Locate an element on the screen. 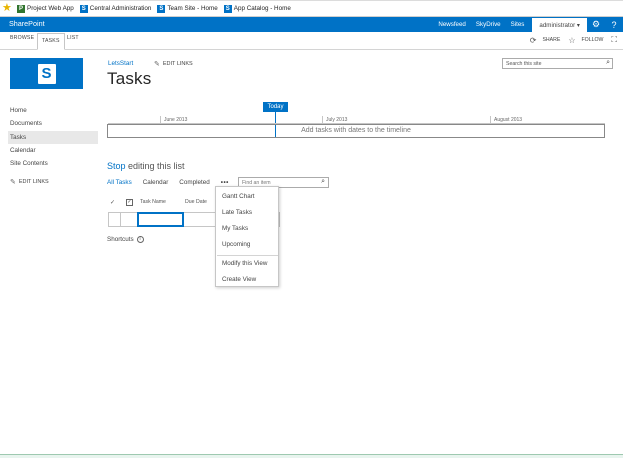  tab-list: LIST is located at coordinates (73, 38).